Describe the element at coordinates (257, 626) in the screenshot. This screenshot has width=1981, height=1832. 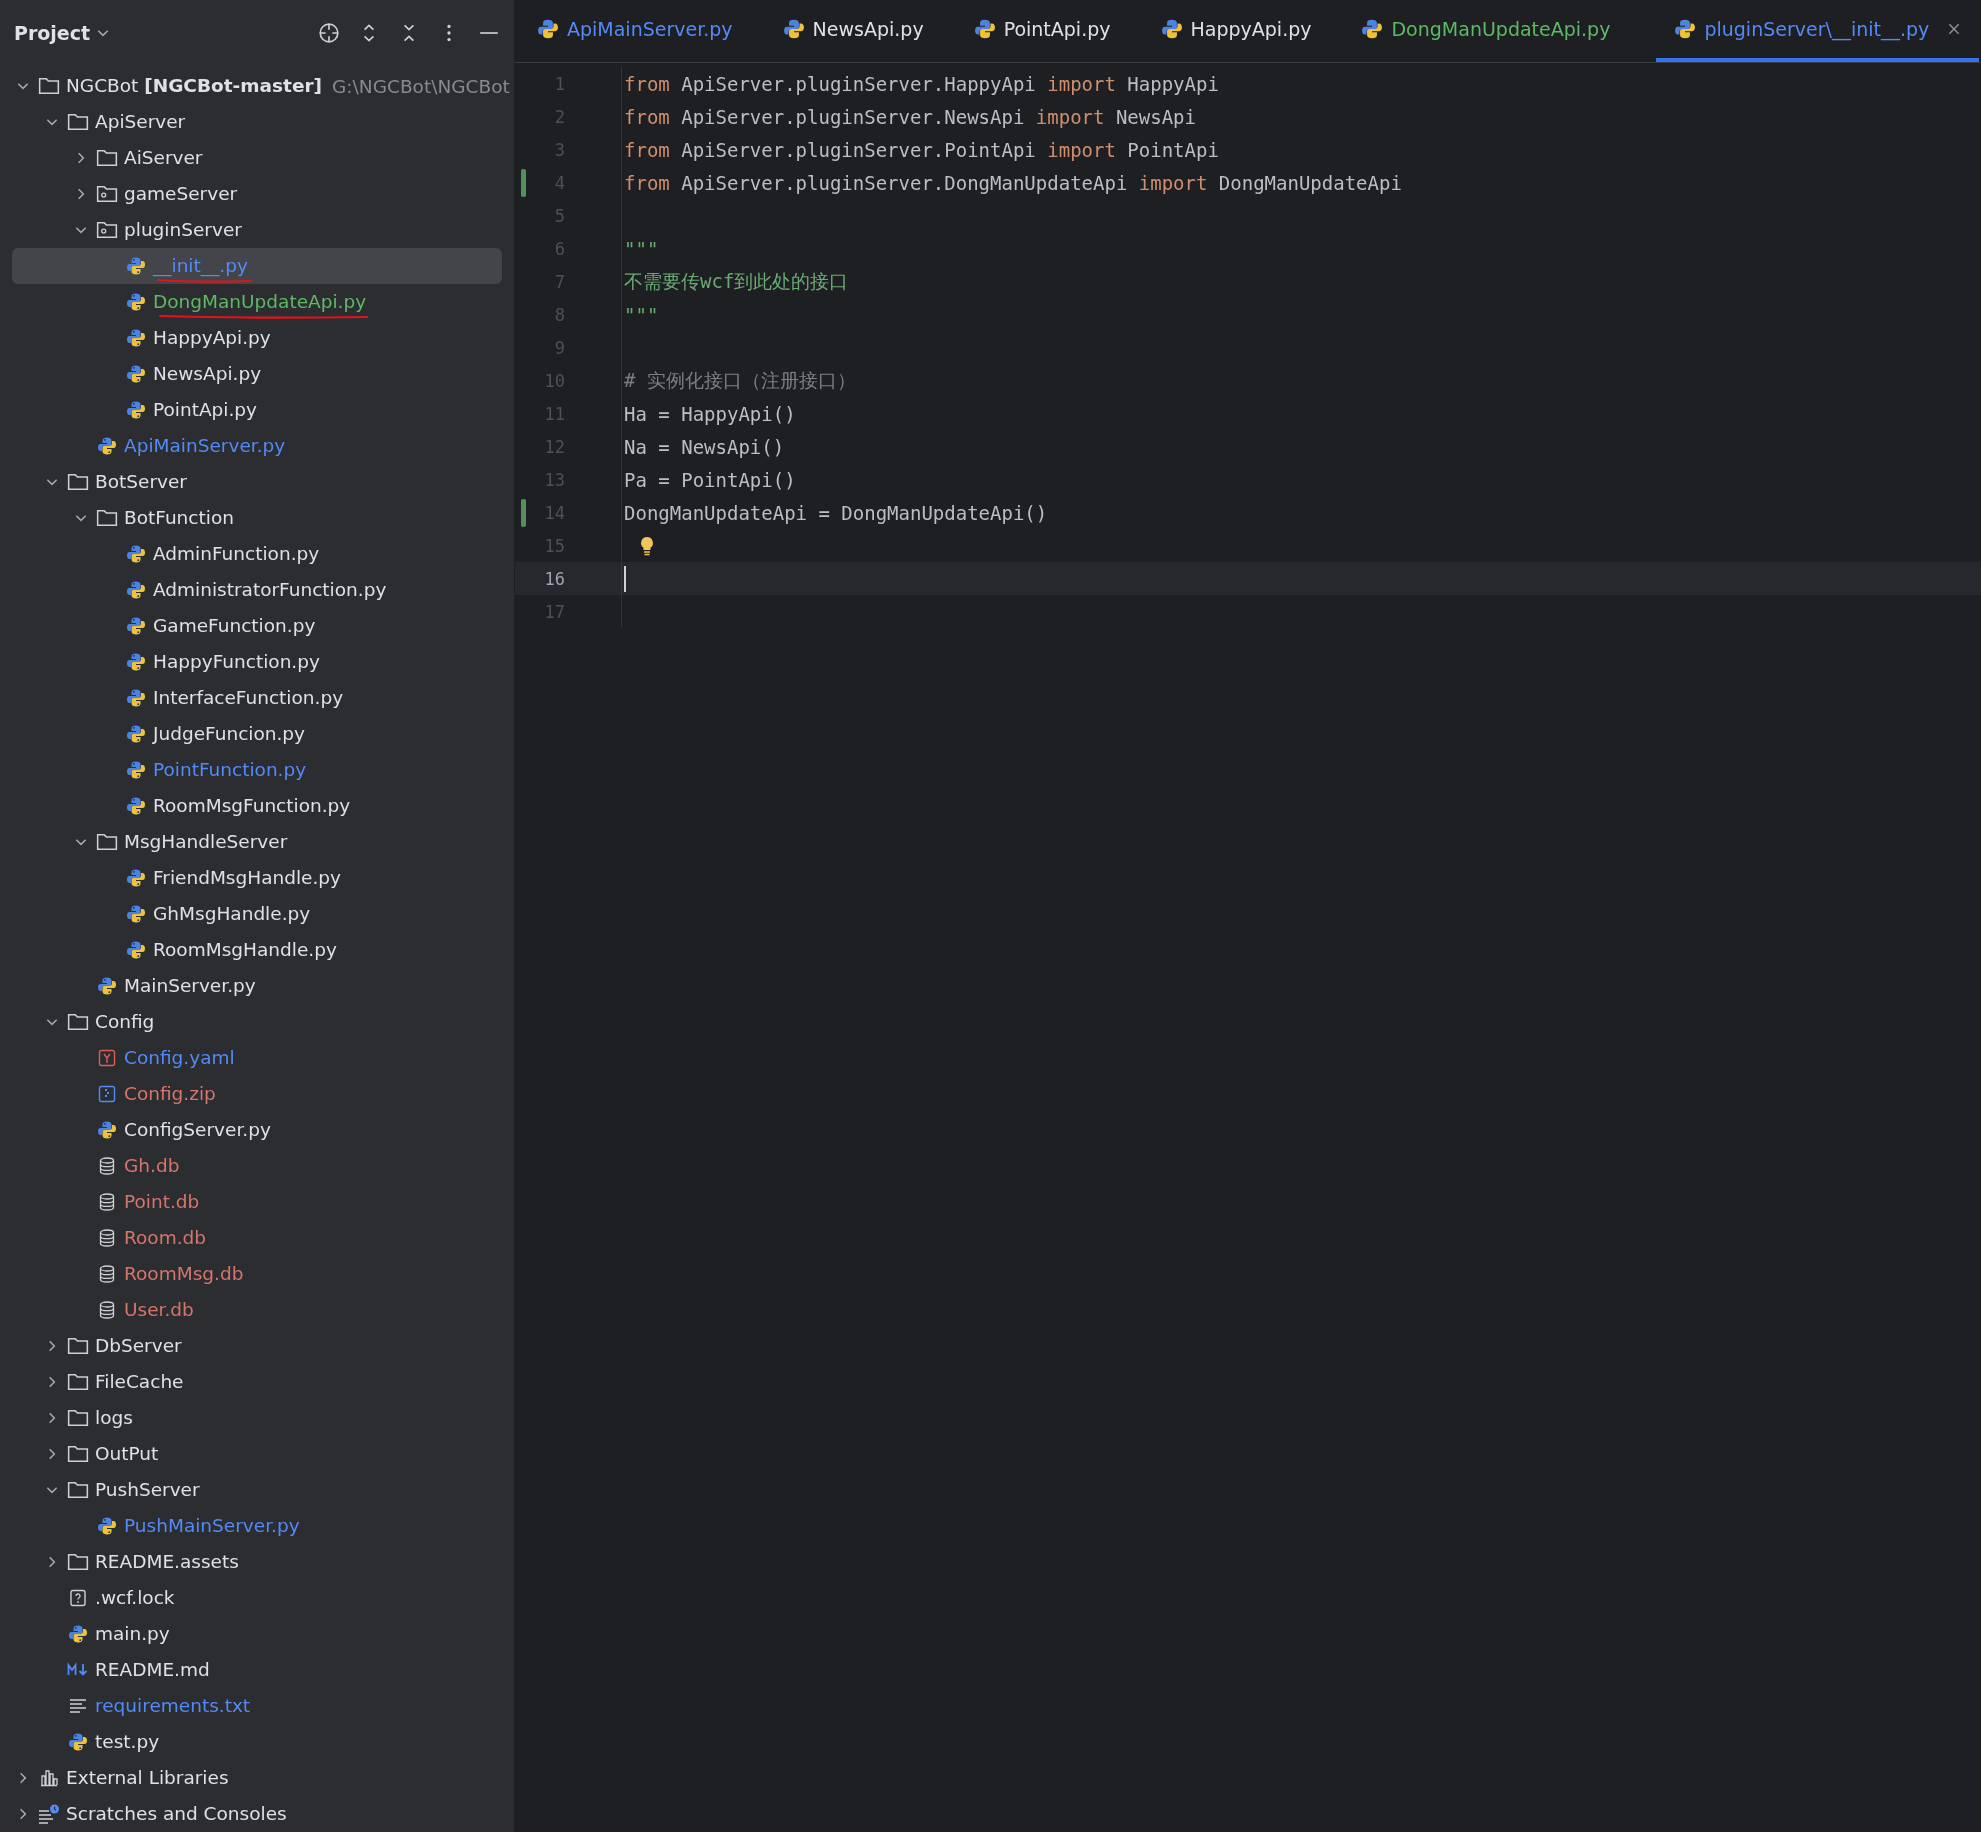
I see `tree-item: GameFunction.py` at that location.